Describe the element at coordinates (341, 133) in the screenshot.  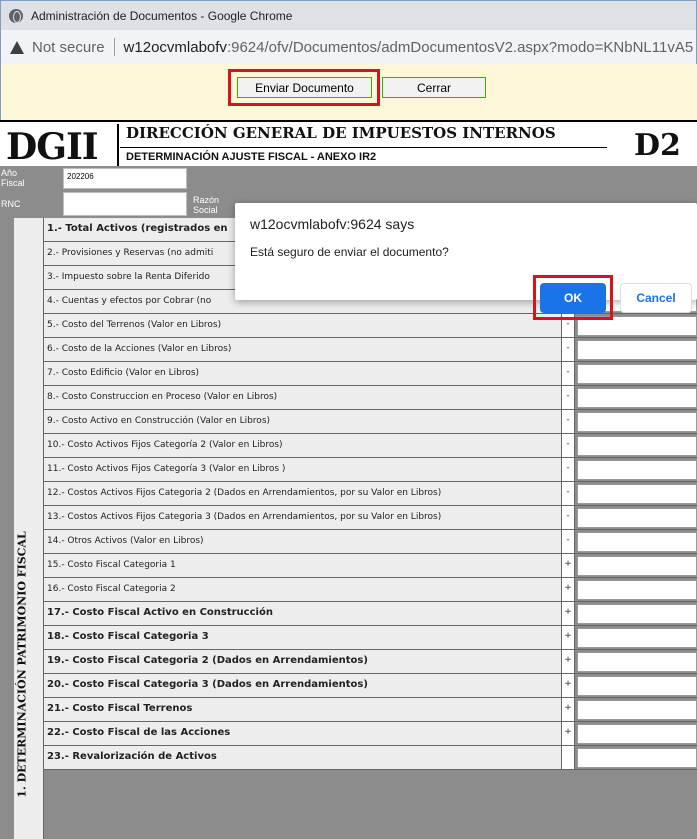
I see `form-title: DIRECCIÓN GENERAL DE IMPUESTOS INTERNOS` at that location.